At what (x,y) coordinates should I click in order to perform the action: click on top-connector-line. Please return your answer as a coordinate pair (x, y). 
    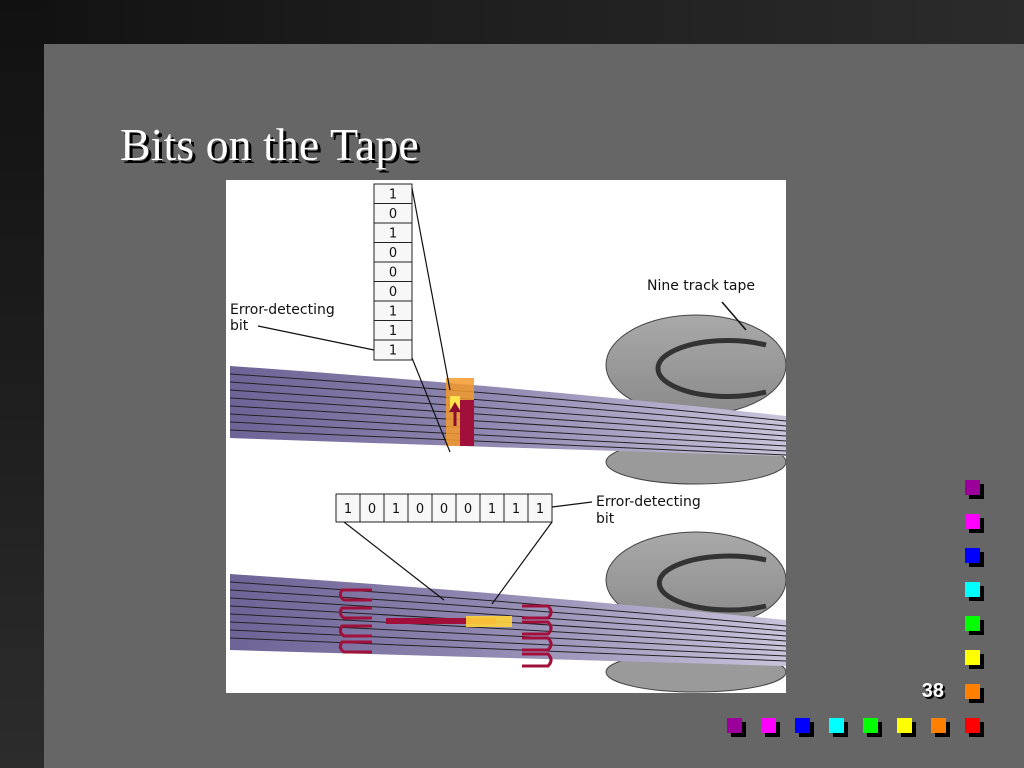
    Looking at the image, I should click on (431, 289).